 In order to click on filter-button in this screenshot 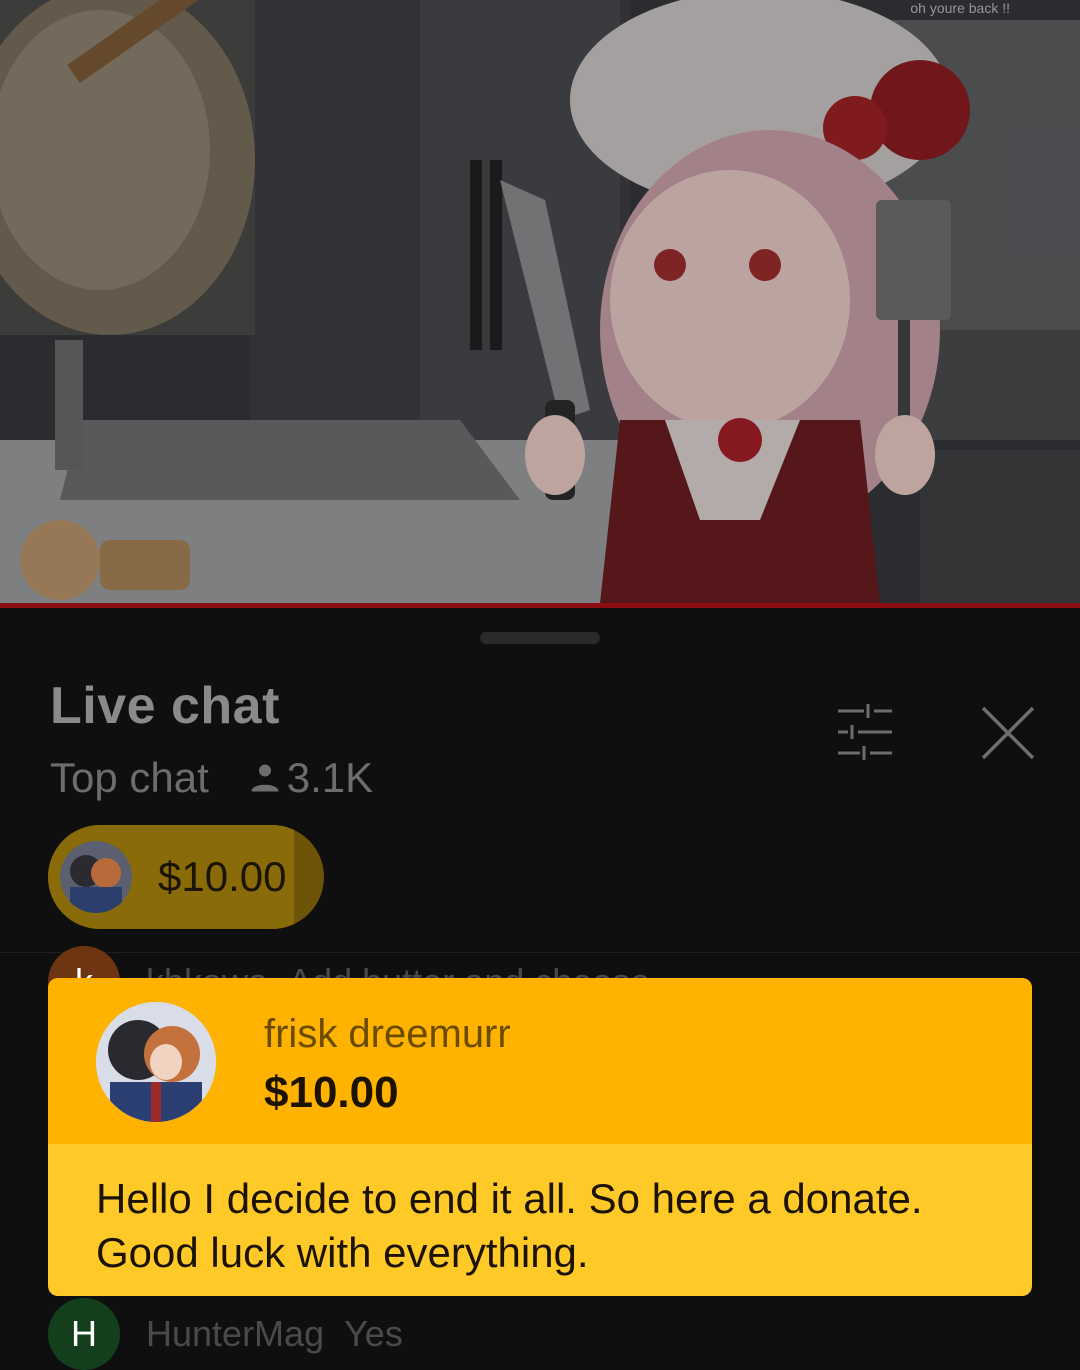, I will do `click(865, 732)`.